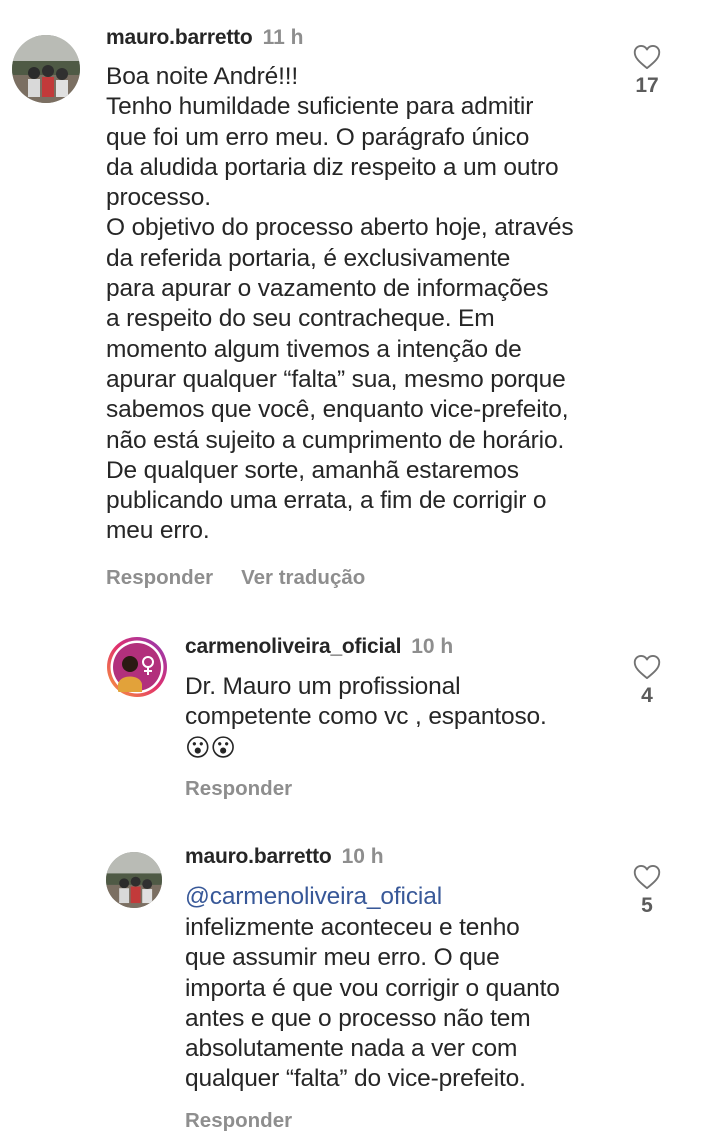  What do you see at coordinates (293, 646) in the screenshot?
I see `username: carmenoliveira_oficial` at bounding box center [293, 646].